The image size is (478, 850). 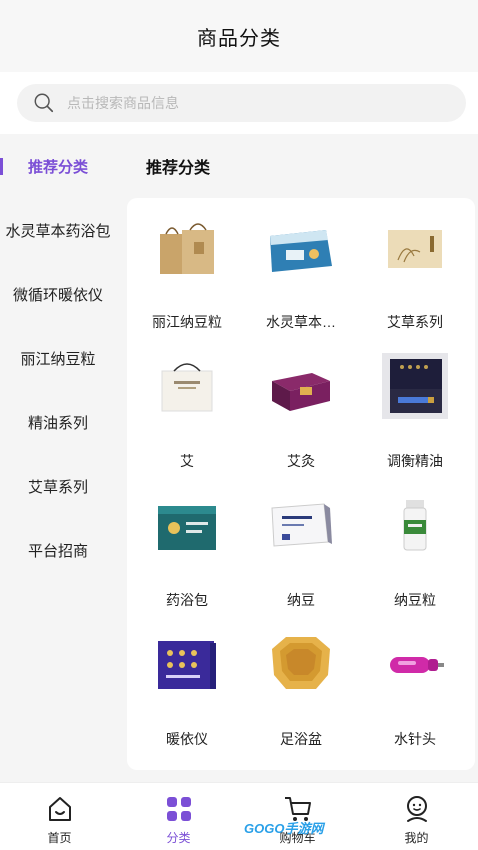 I want to click on page-title: 商品分类, so click(x=239, y=38).